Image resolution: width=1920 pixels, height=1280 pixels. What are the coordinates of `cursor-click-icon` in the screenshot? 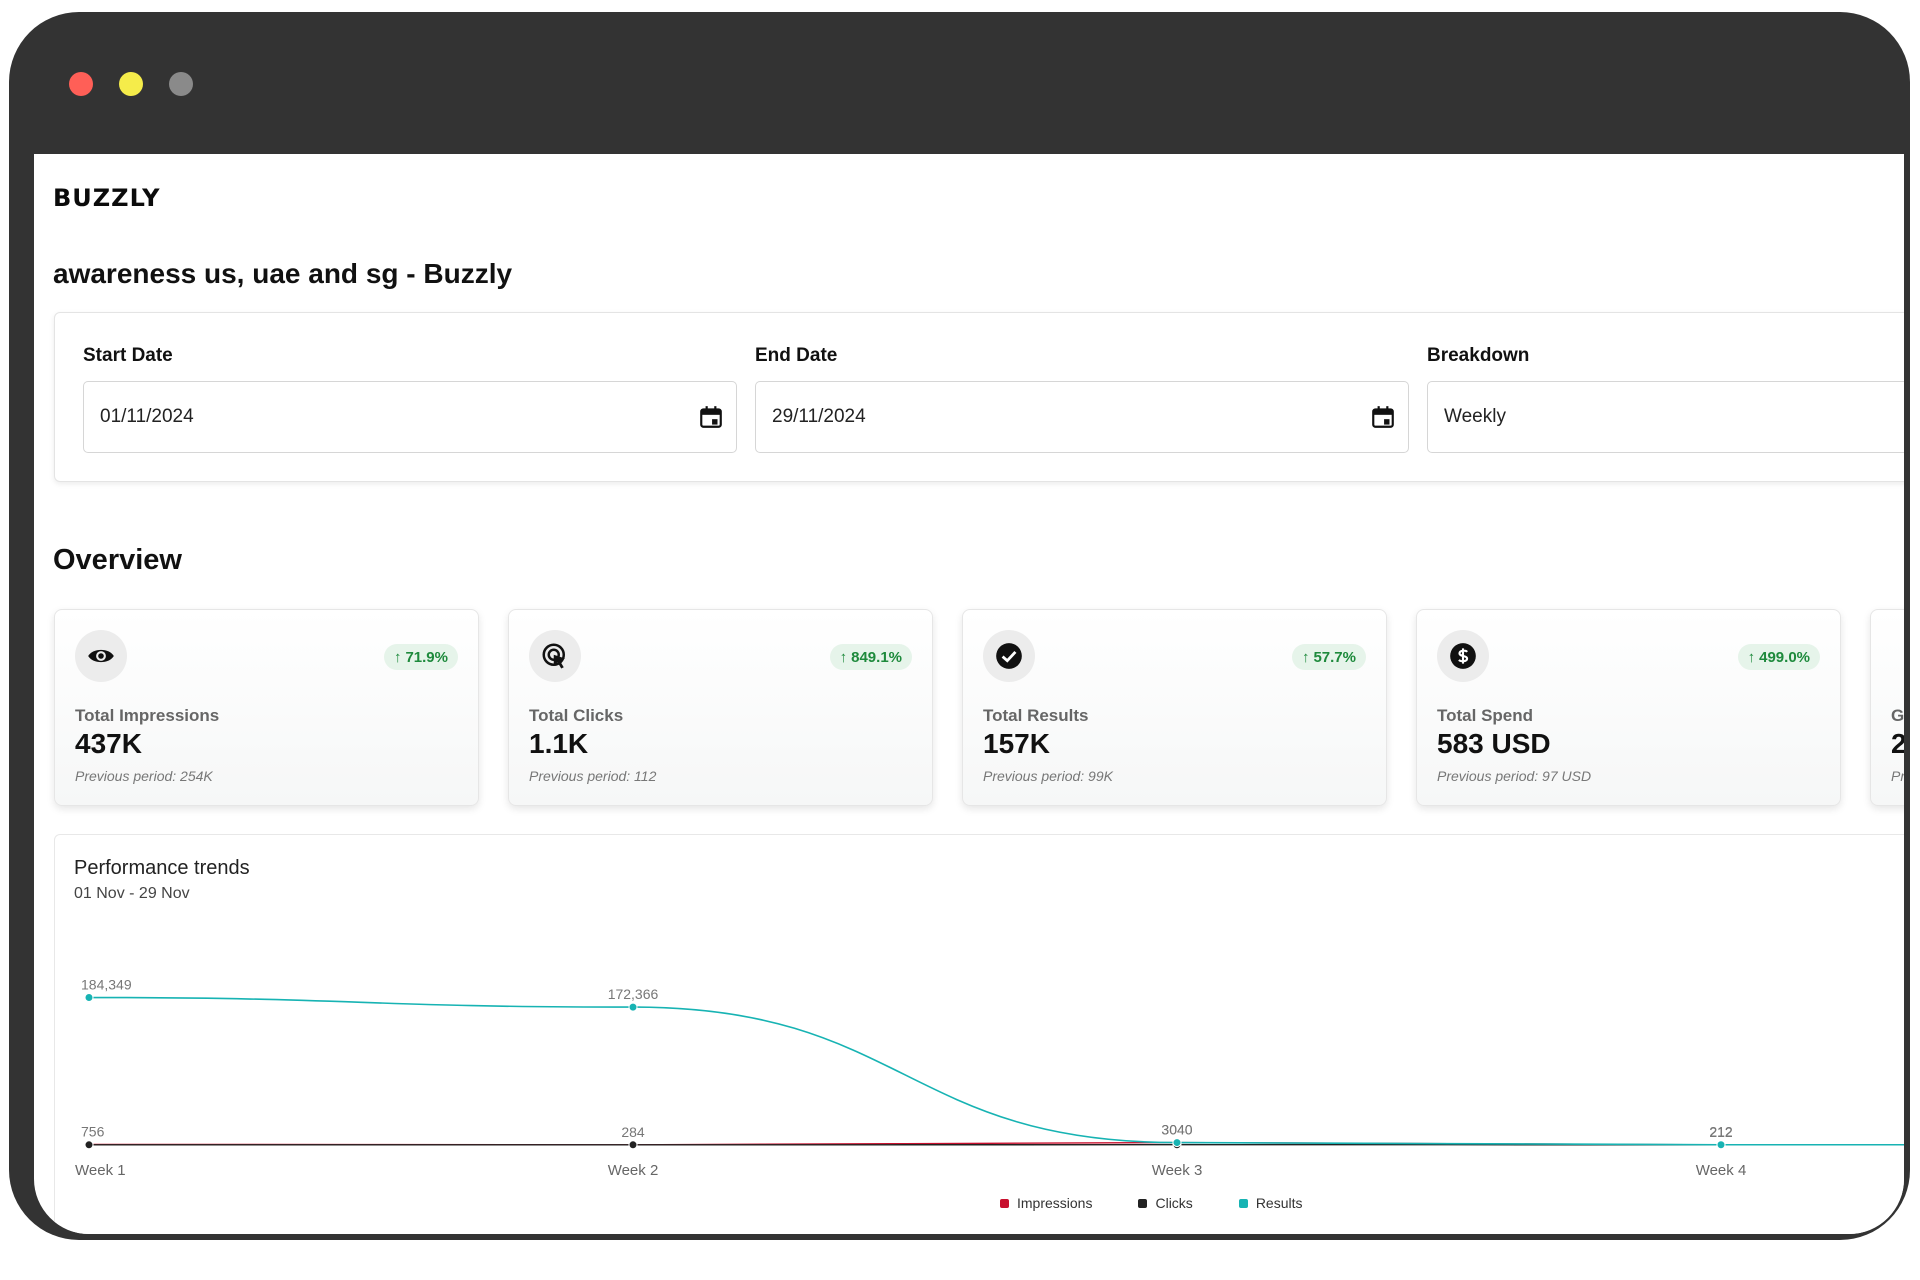 It's located at (555, 656).